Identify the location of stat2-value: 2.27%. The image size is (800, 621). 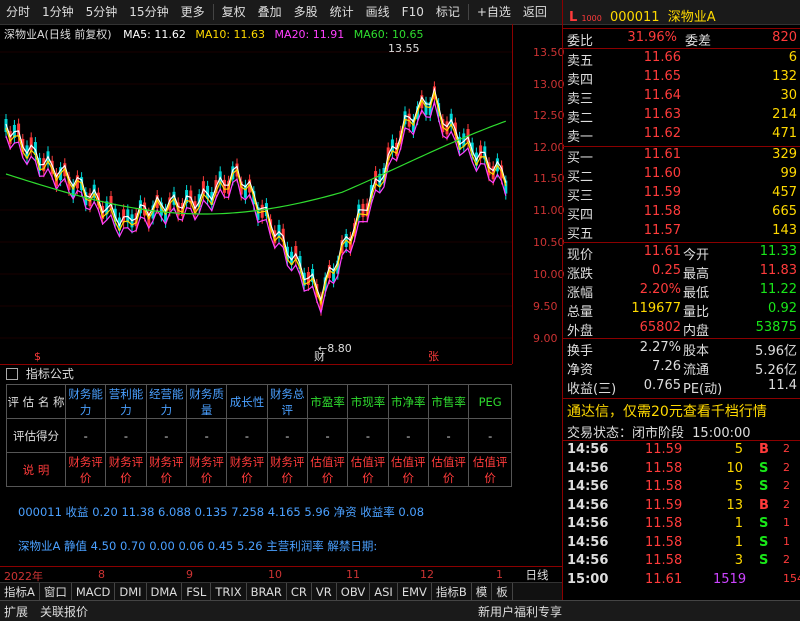
(660, 347).